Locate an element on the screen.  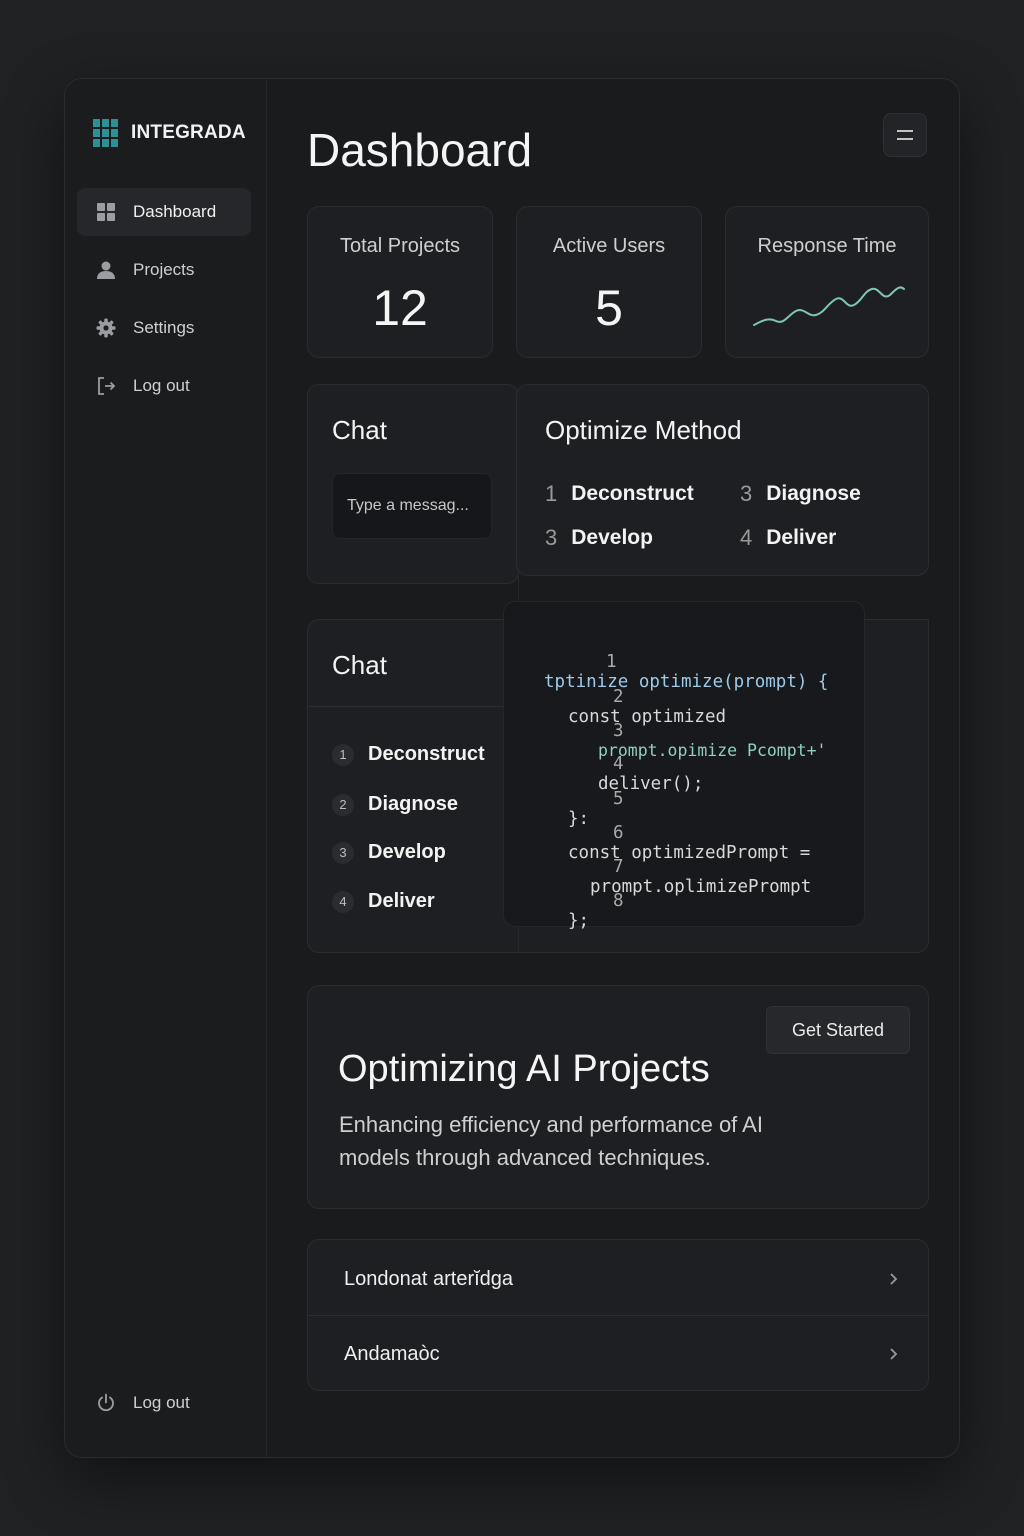
step-num: 2 is located at coordinates (343, 804).